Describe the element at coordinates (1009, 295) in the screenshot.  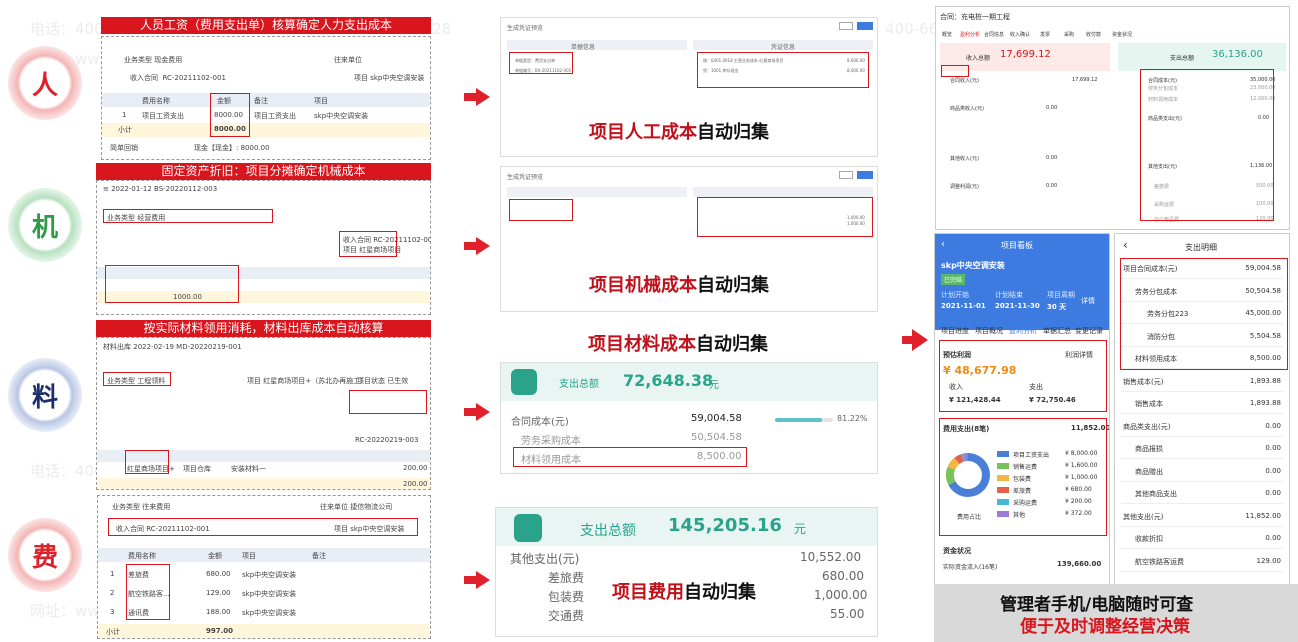
I see `end-label: 计划结束` at that location.